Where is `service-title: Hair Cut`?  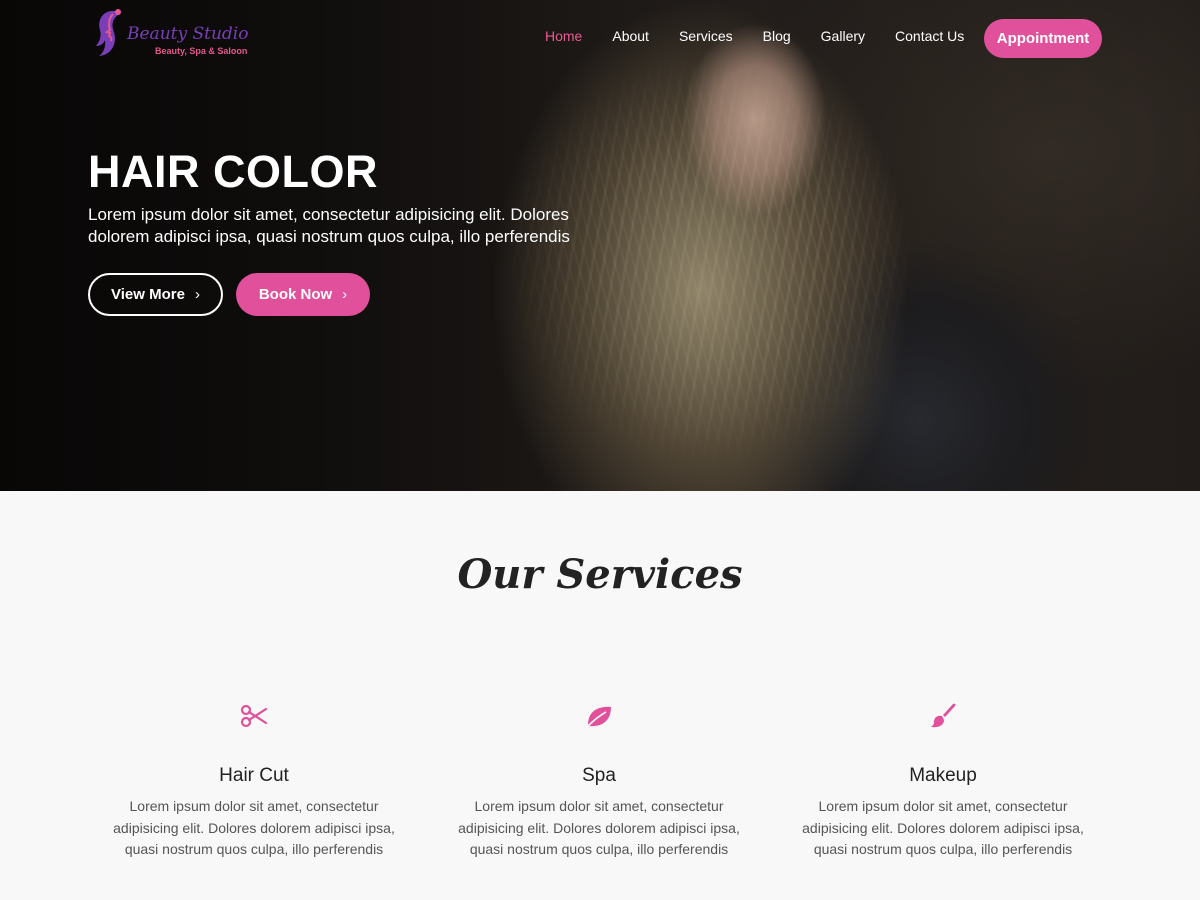
service-title: Hair Cut is located at coordinates (254, 775).